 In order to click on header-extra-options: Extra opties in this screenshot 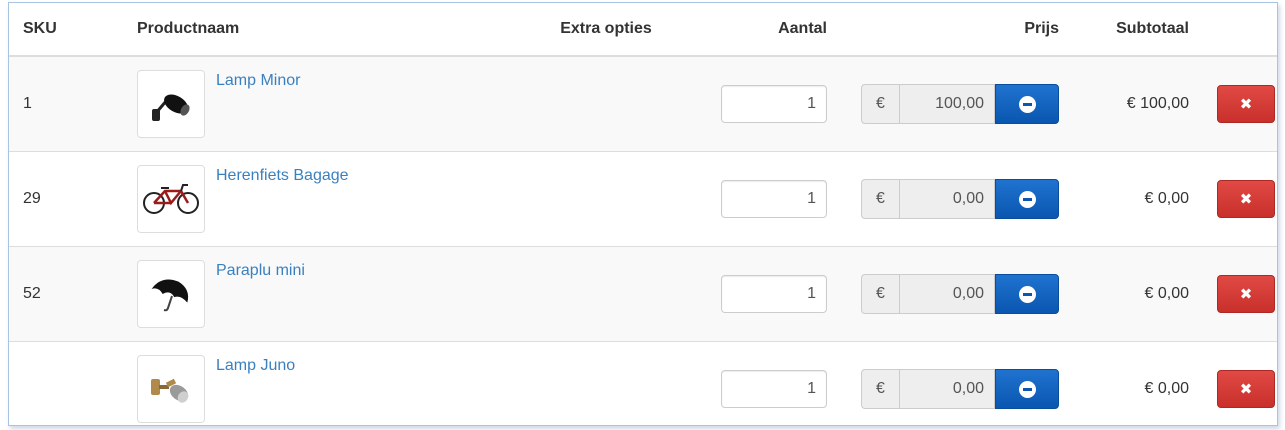, I will do `click(606, 30)`.